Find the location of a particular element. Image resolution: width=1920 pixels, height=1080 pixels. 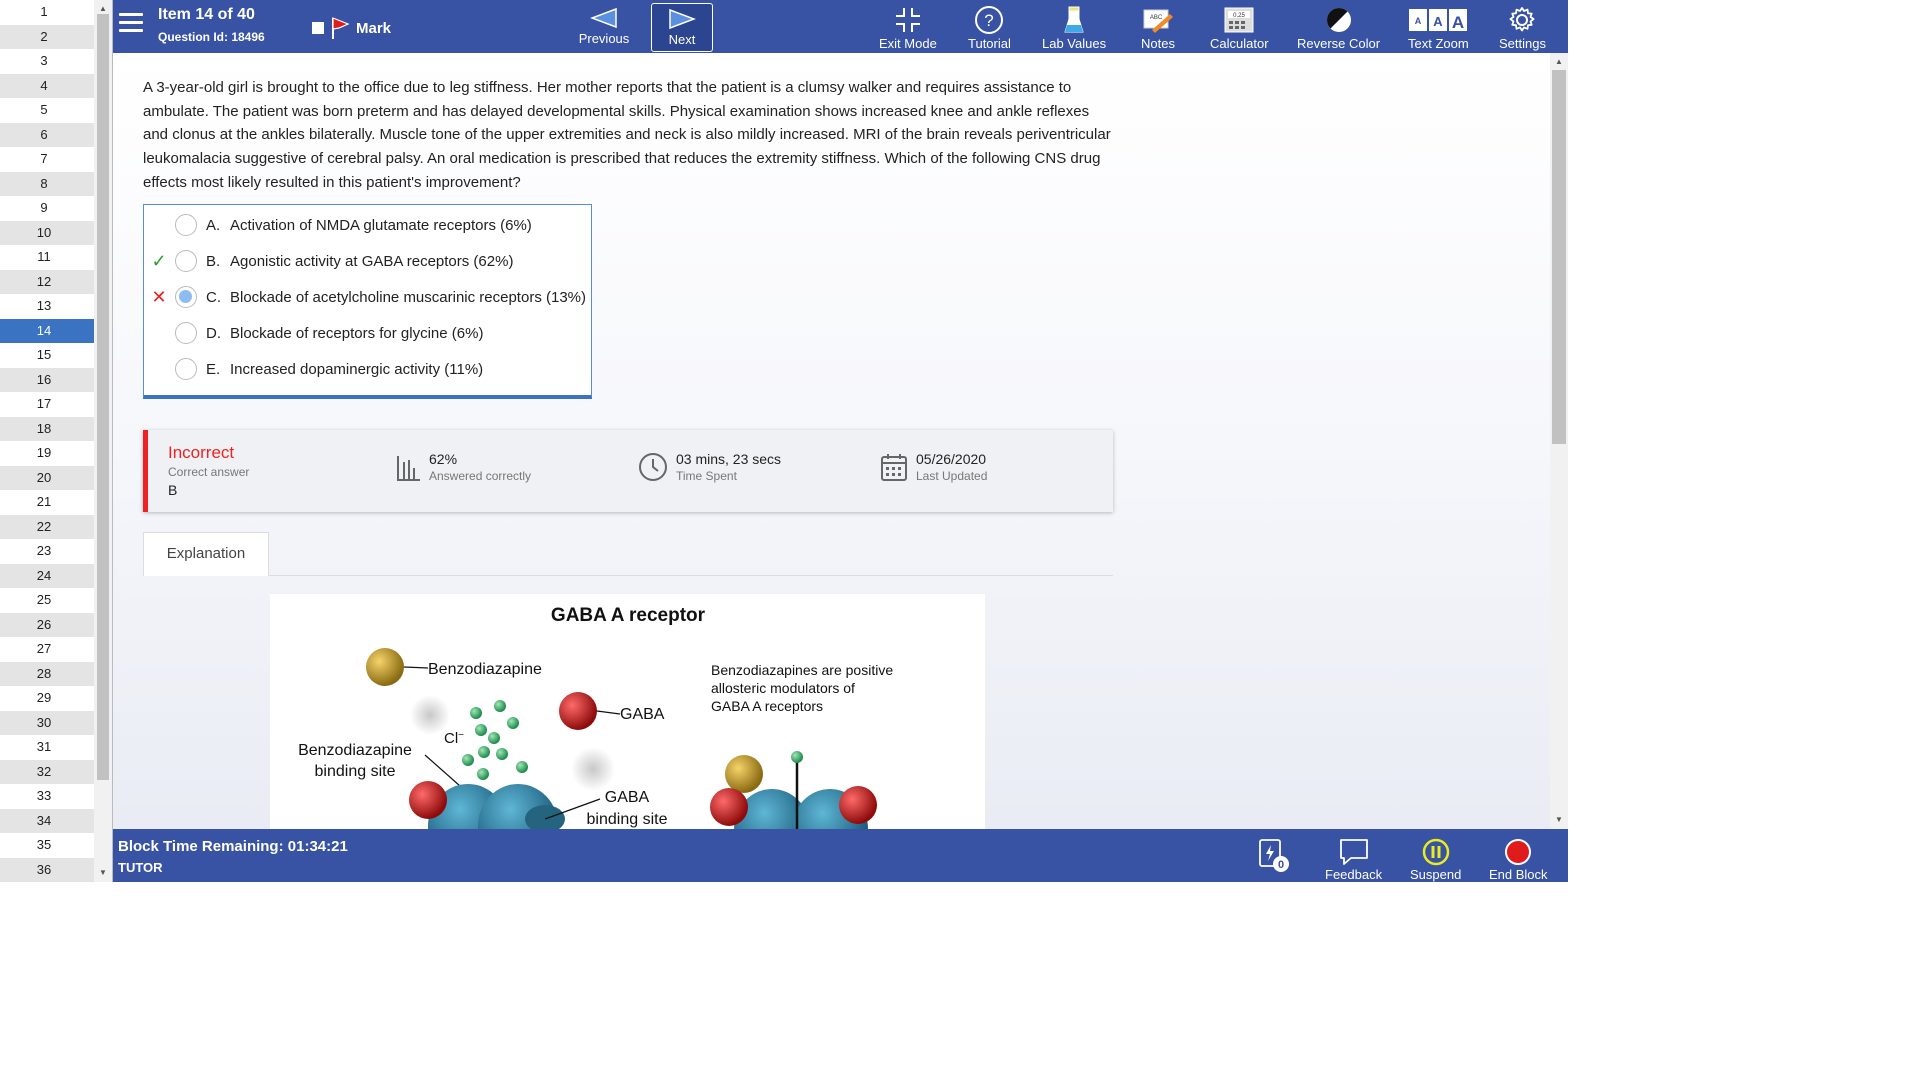

choice-text: Blockade of receptors for glycine (6%) is located at coordinates (357, 333).